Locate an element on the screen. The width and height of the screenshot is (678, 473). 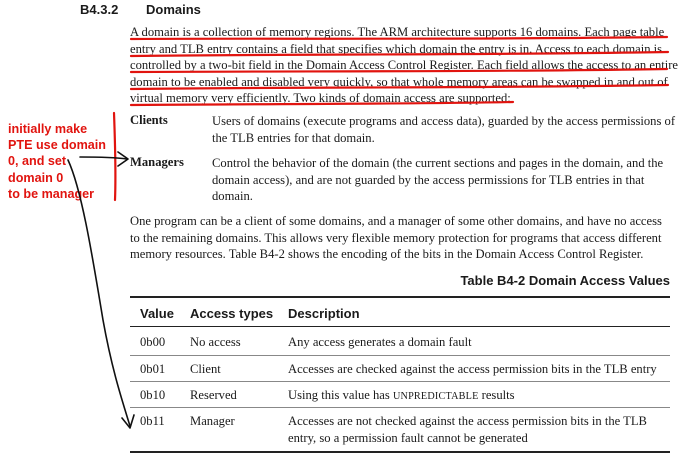
unpredictable-term: UNPREDICTABLE is located at coordinates (435, 396).